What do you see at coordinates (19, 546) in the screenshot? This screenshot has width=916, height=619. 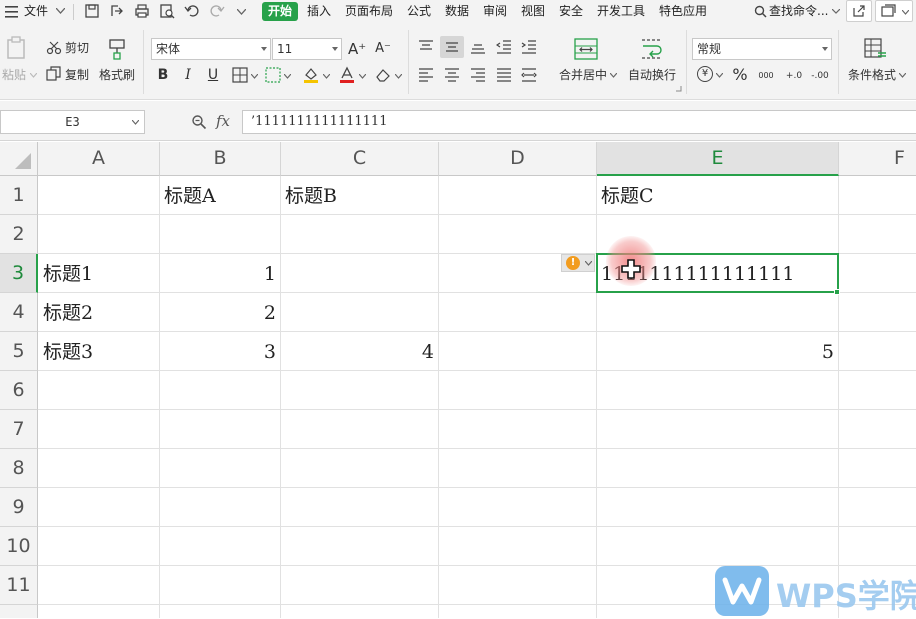 I see `row-header-10: 10` at bounding box center [19, 546].